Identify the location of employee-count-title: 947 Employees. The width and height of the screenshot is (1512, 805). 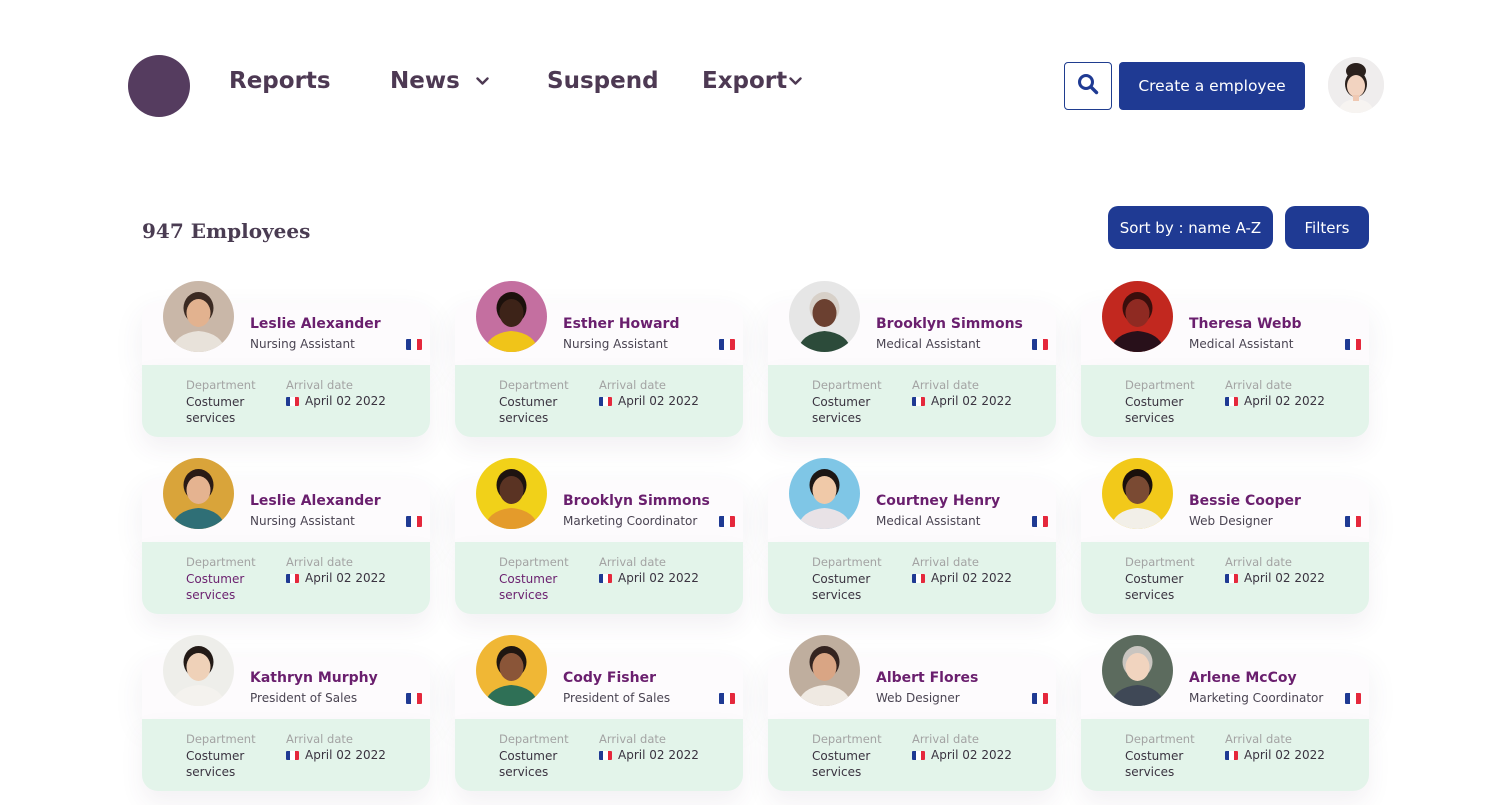
(226, 231).